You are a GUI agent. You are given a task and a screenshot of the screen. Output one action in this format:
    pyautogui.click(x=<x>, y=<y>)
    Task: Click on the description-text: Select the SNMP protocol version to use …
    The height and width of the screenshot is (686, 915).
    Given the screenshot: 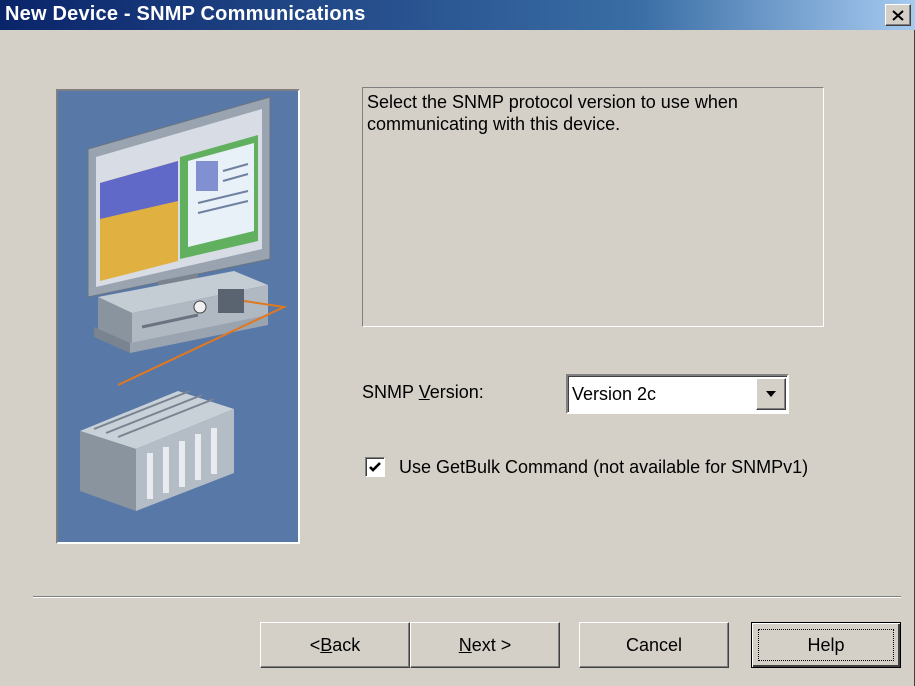 What is the action you would take?
    pyautogui.click(x=552, y=113)
    